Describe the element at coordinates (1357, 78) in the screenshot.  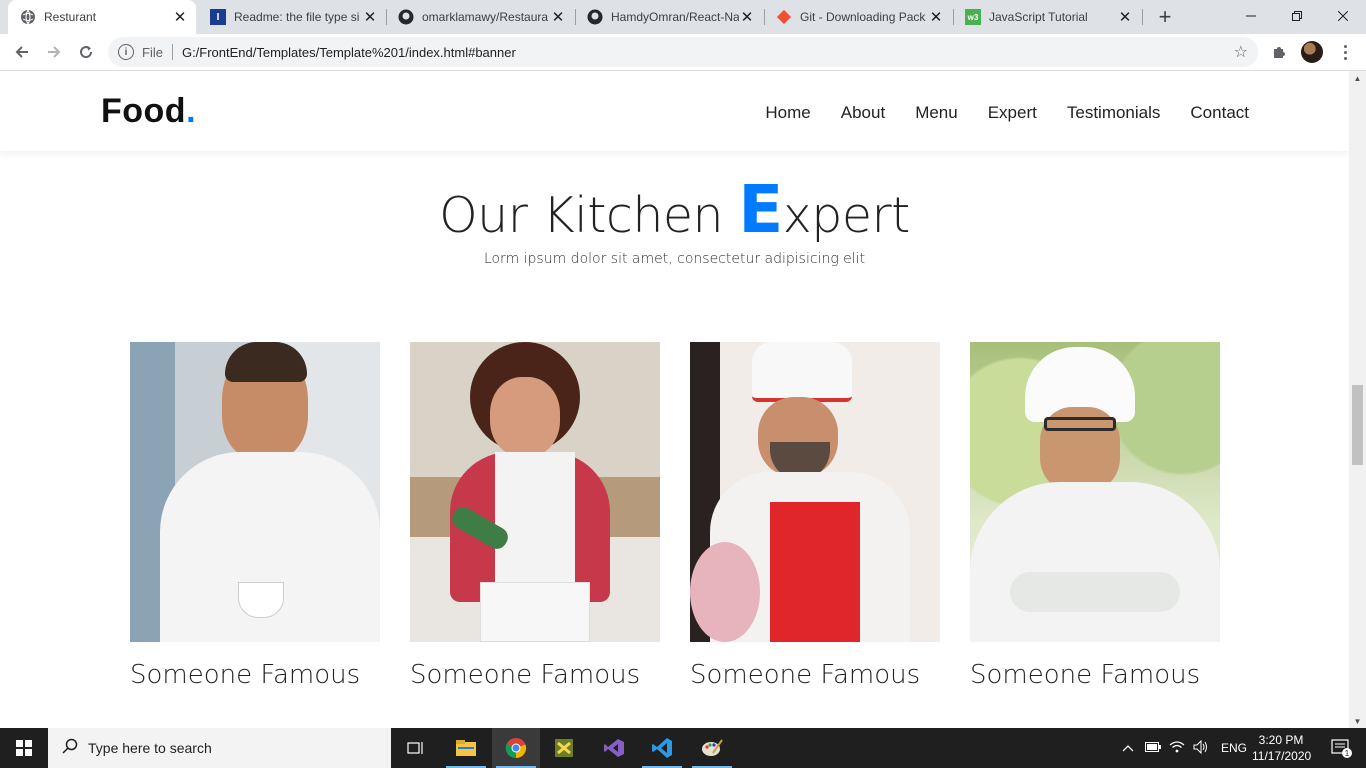
I see `scroll-up-arrow-icon: ▲` at that location.